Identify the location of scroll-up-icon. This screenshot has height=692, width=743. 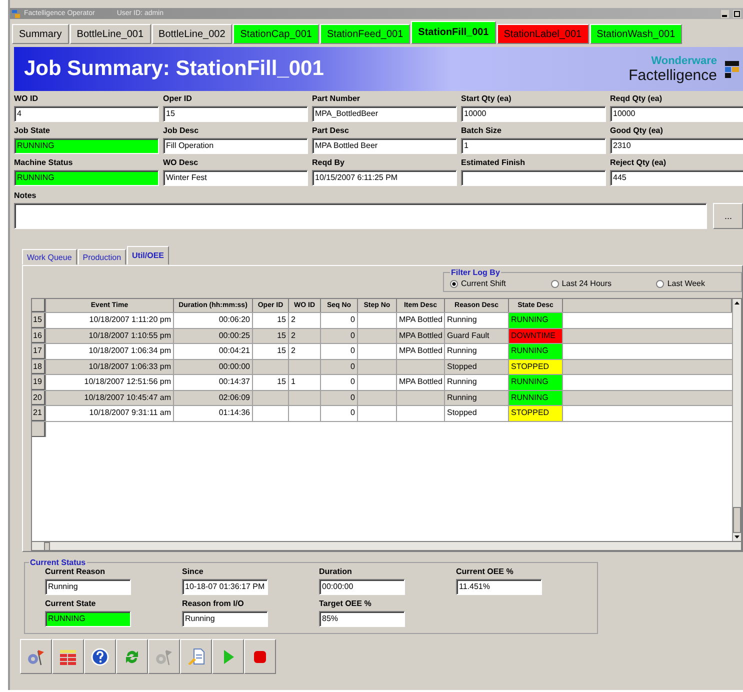
(737, 303).